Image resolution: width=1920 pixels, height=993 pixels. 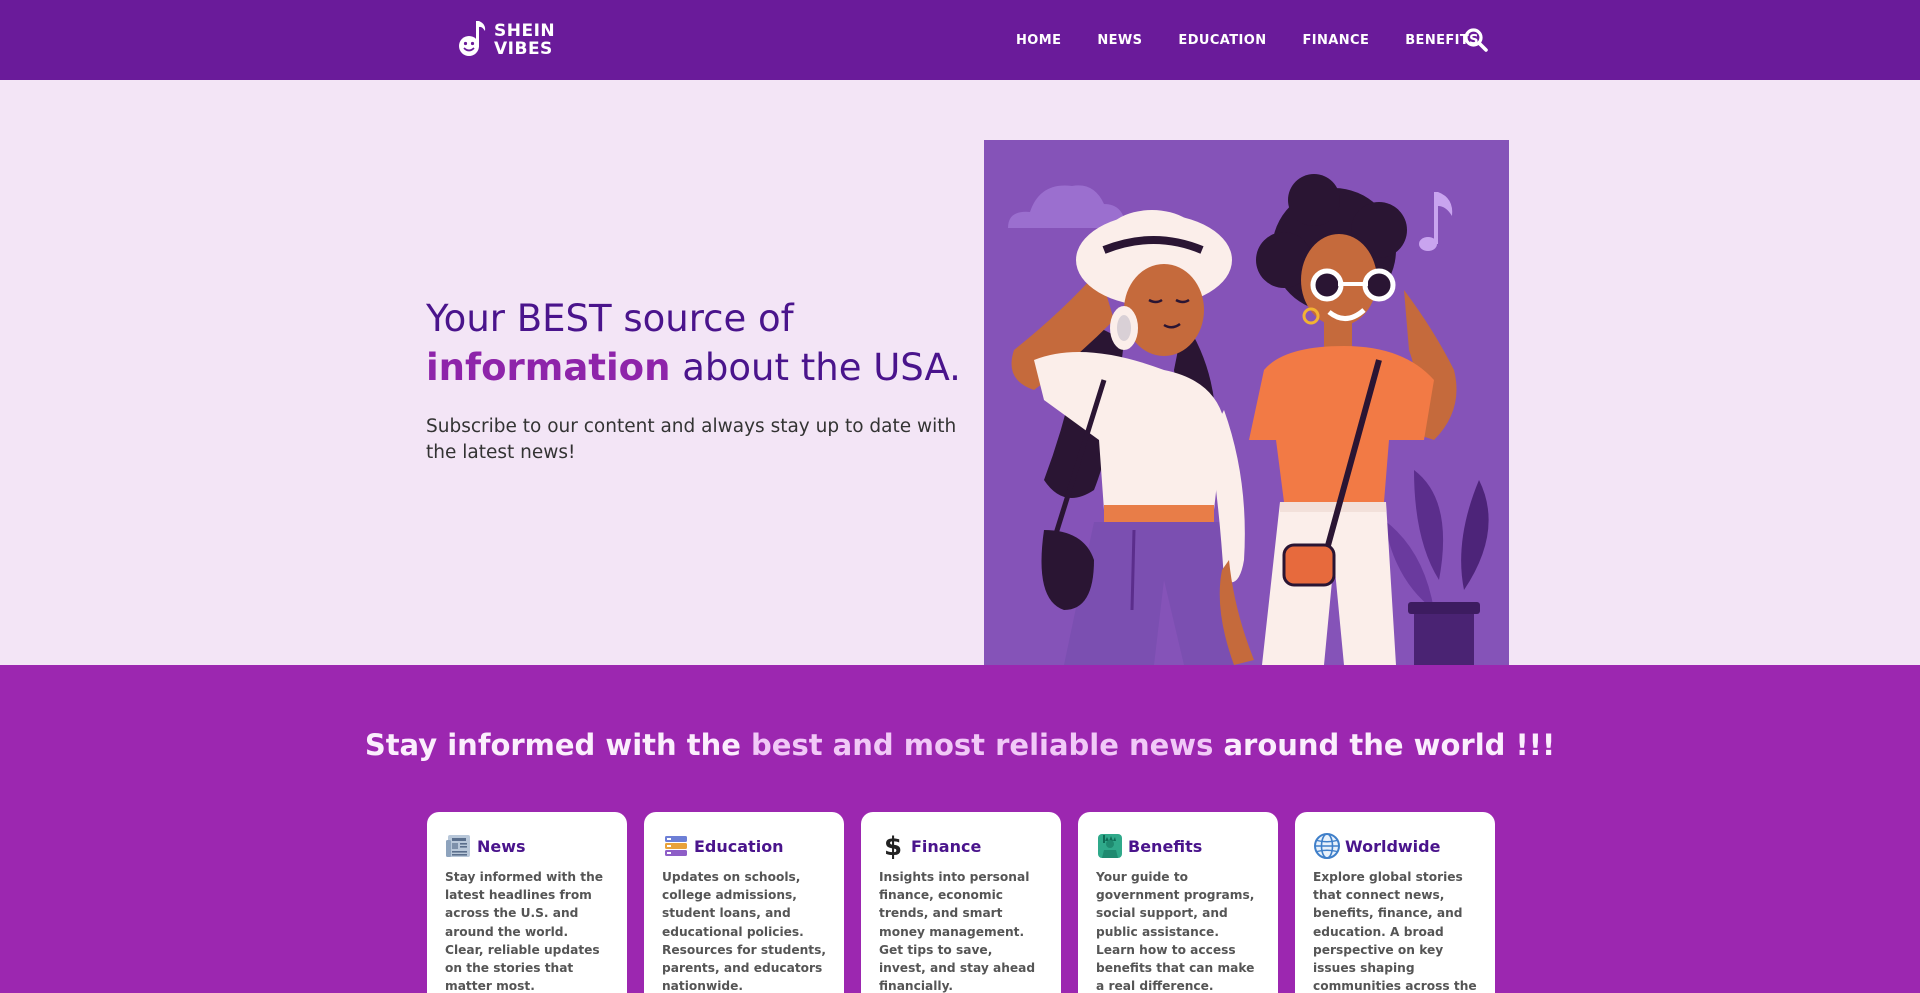 I want to click on main-nav: HOME NEWS EDUCATION FINANCE BENEFITS, so click(x=1257, y=40).